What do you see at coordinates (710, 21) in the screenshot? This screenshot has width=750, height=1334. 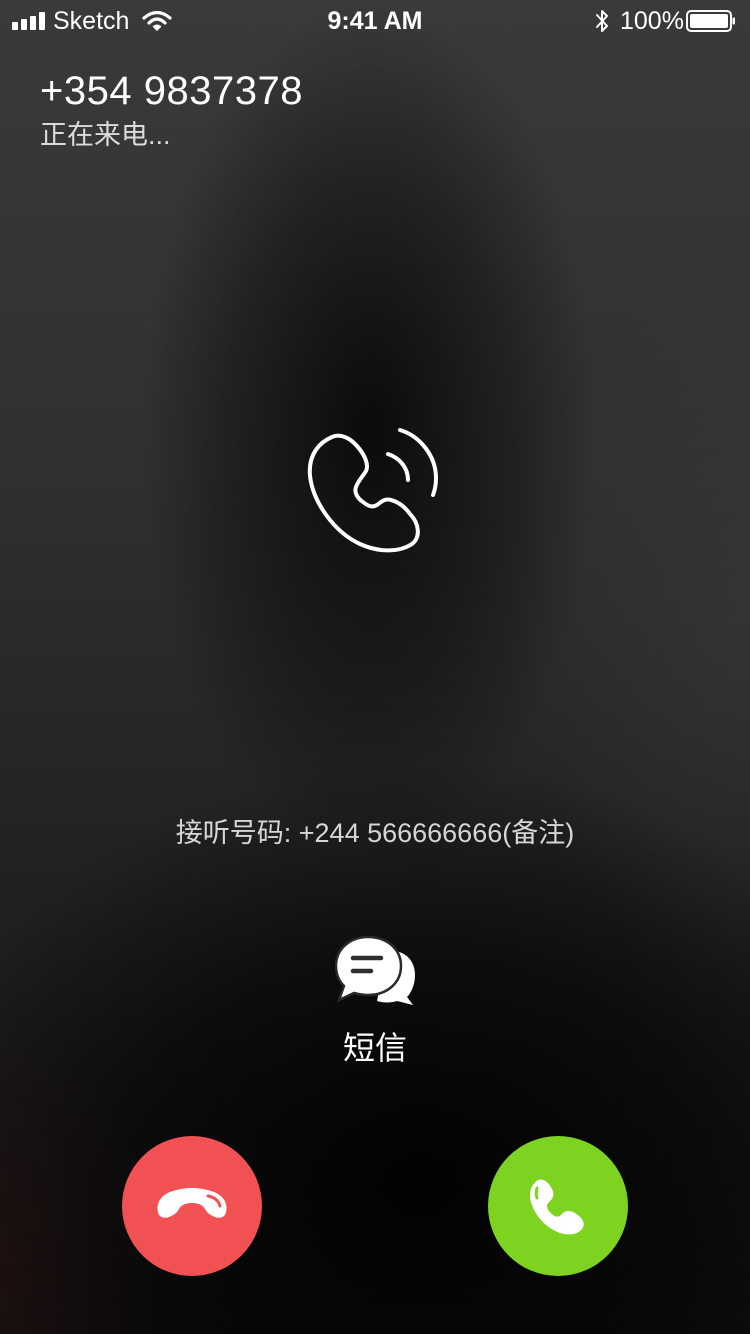 I see `battery-icon` at bounding box center [710, 21].